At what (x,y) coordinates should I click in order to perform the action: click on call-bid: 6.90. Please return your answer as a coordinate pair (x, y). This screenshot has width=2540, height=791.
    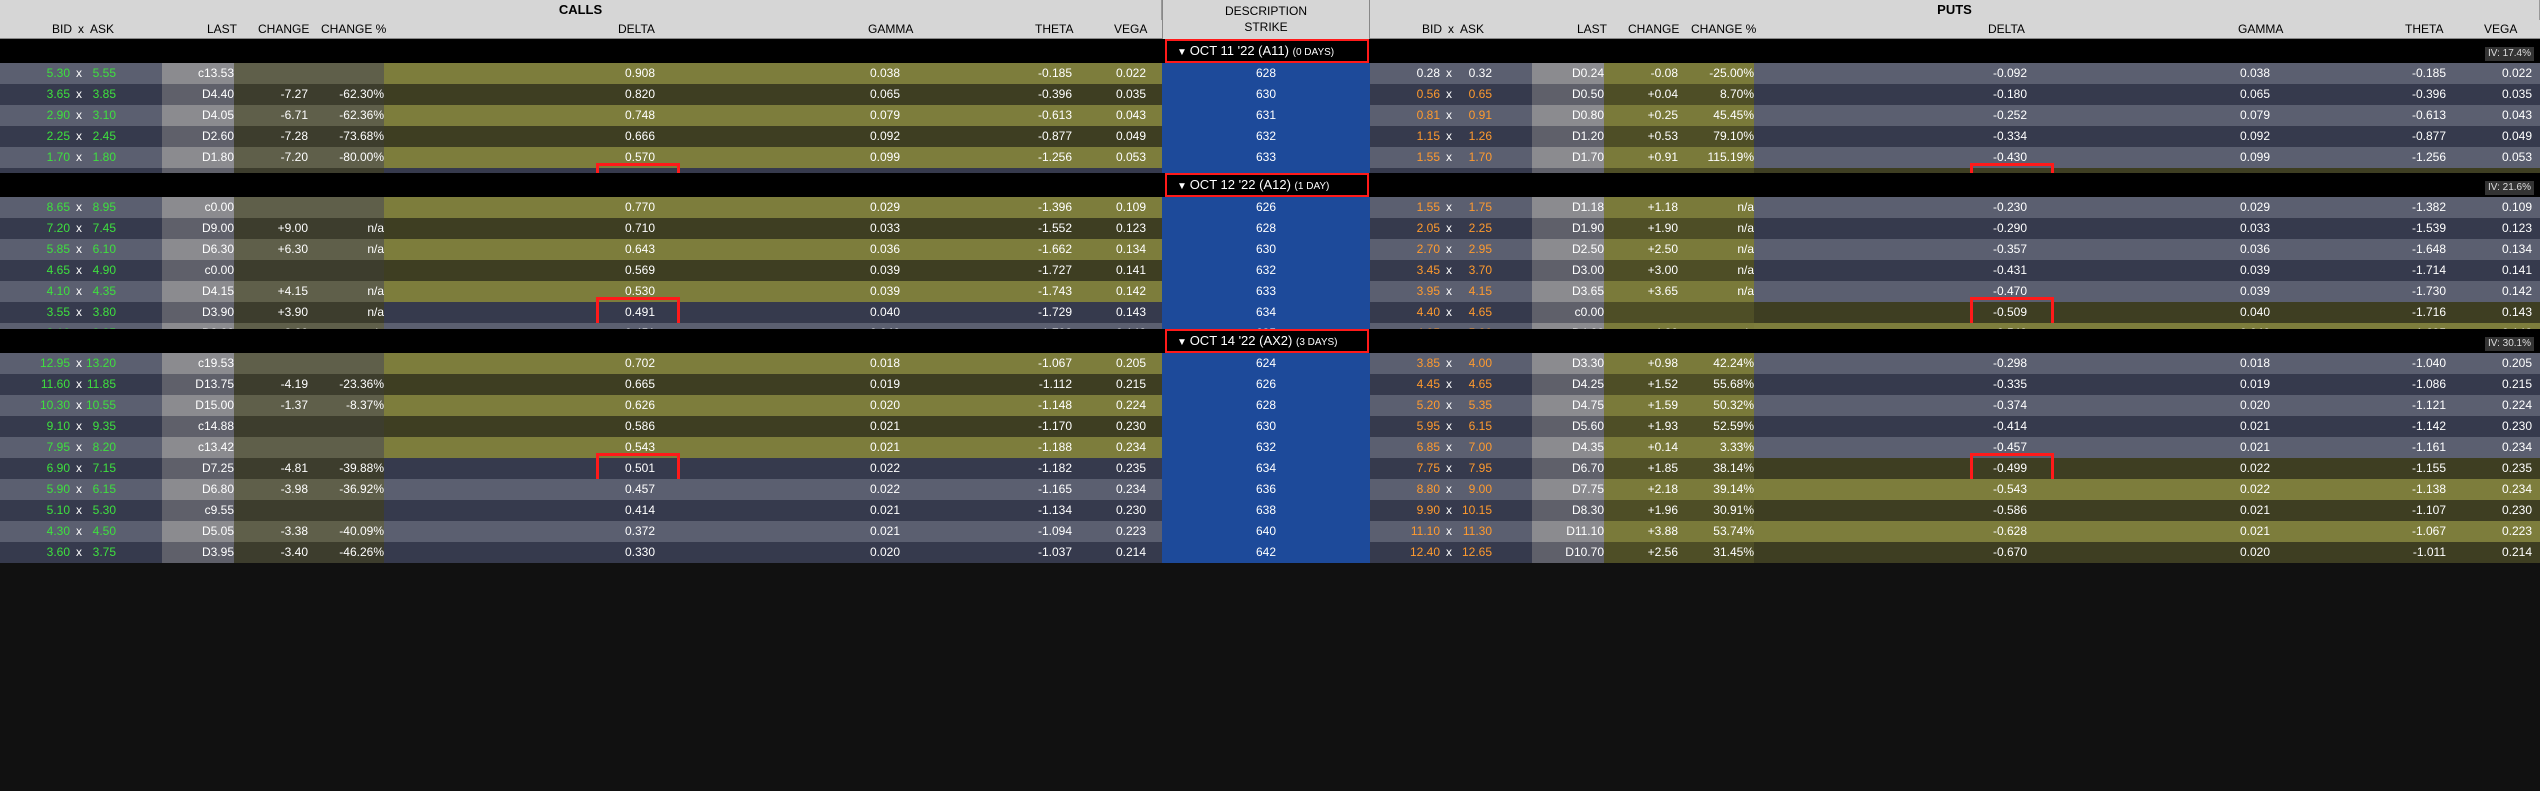
    Looking at the image, I should click on (35, 468).